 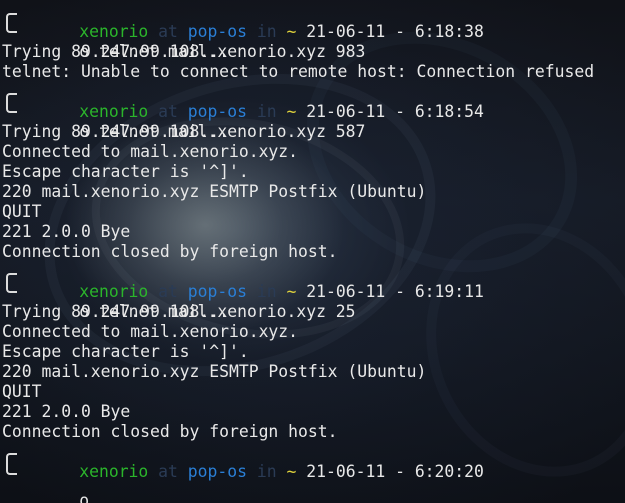 I want to click on command-line: o telnet mail.xenorio.xyz 983, so click(x=313, y=41).